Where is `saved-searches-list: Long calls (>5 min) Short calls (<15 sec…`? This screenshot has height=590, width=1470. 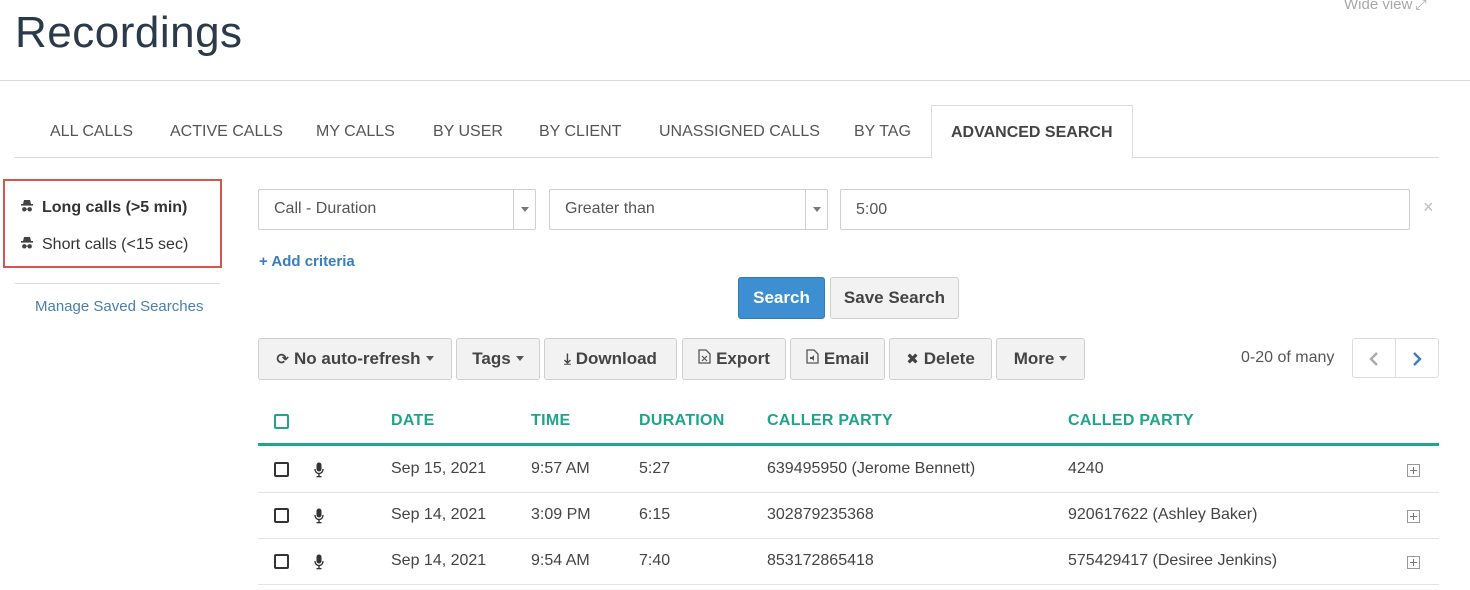 saved-searches-list: Long calls (>5 min) Short calls (<15 sec… is located at coordinates (112, 223).